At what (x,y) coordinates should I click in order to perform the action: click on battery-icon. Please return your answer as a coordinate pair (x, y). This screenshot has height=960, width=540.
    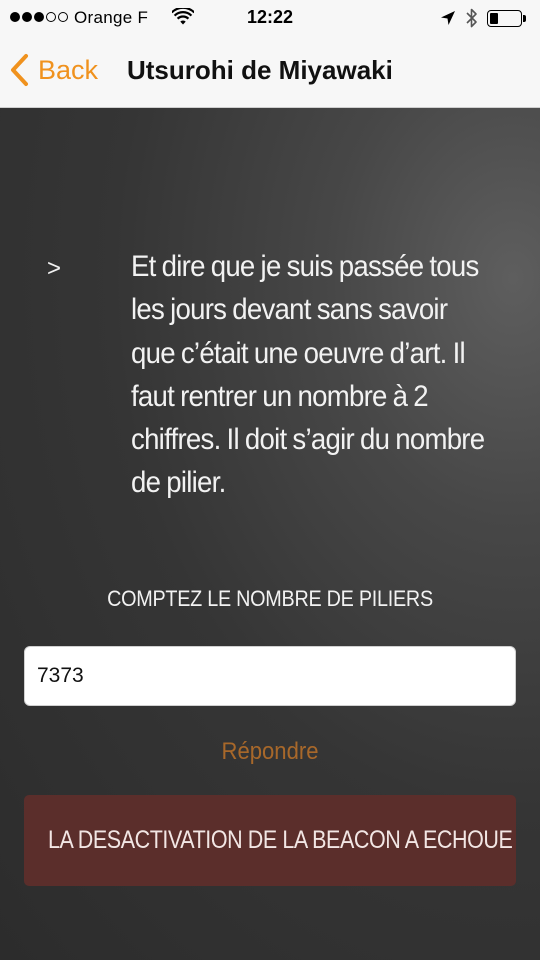
    Looking at the image, I should click on (507, 19).